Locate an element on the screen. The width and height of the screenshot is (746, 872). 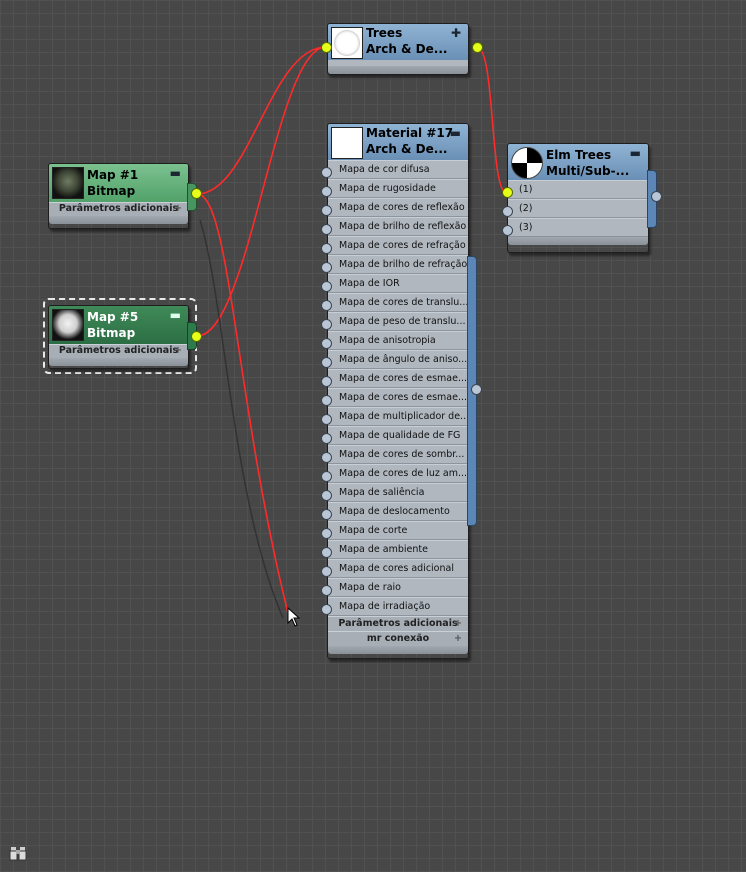
slot-row: Mapa de deslocamento is located at coordinates (398, 511).